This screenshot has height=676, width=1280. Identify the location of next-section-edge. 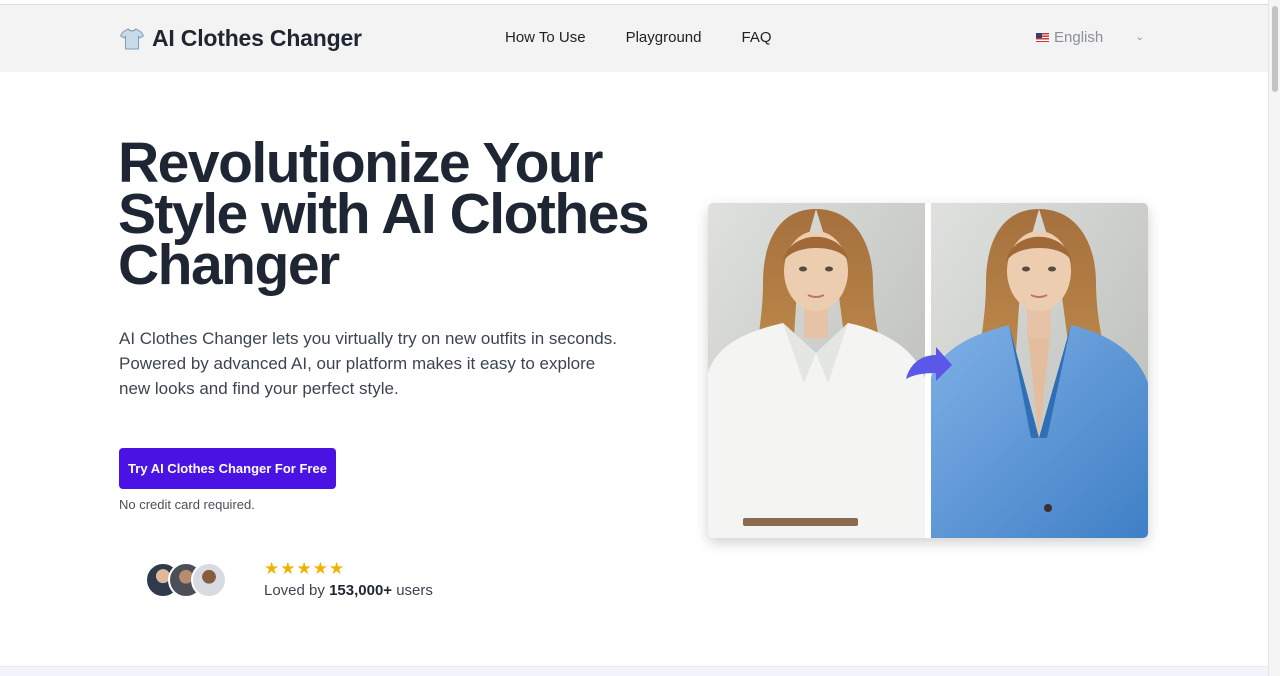
(634, 671).